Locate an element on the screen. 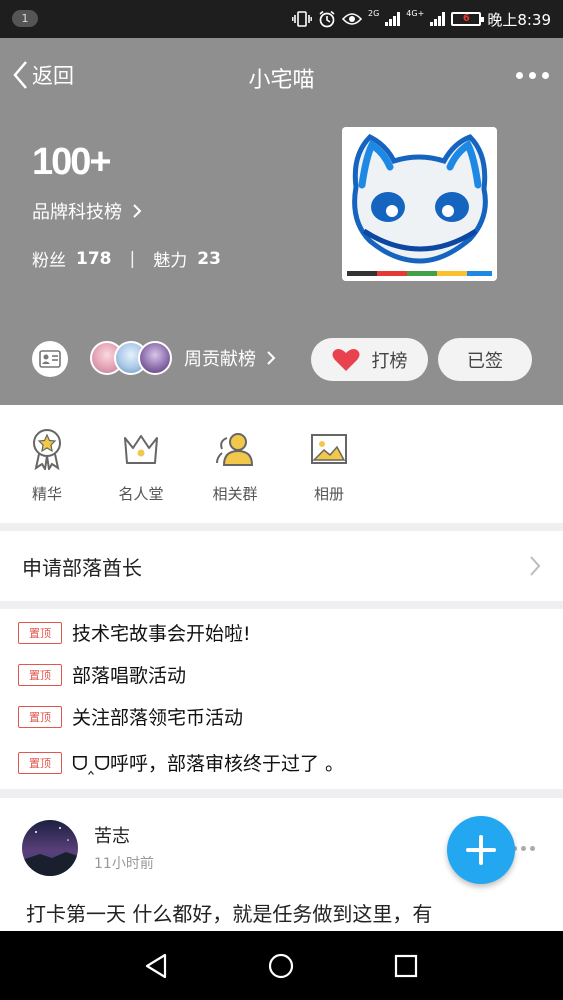 Image resolution: width=563 pixels, height=1000 pixels. cat-logo-icon is located at coordinates (419, 204).